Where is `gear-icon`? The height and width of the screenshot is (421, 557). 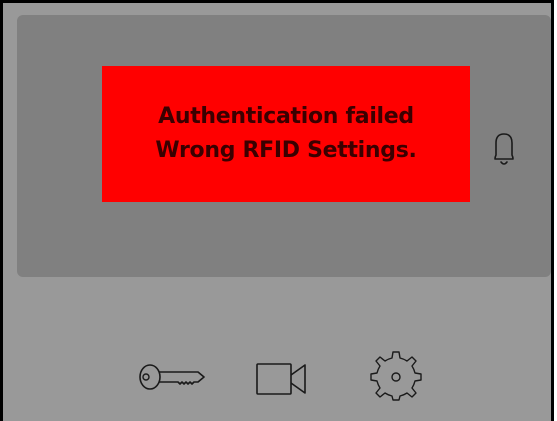 gear-icon is located at coordinates (396, 377).